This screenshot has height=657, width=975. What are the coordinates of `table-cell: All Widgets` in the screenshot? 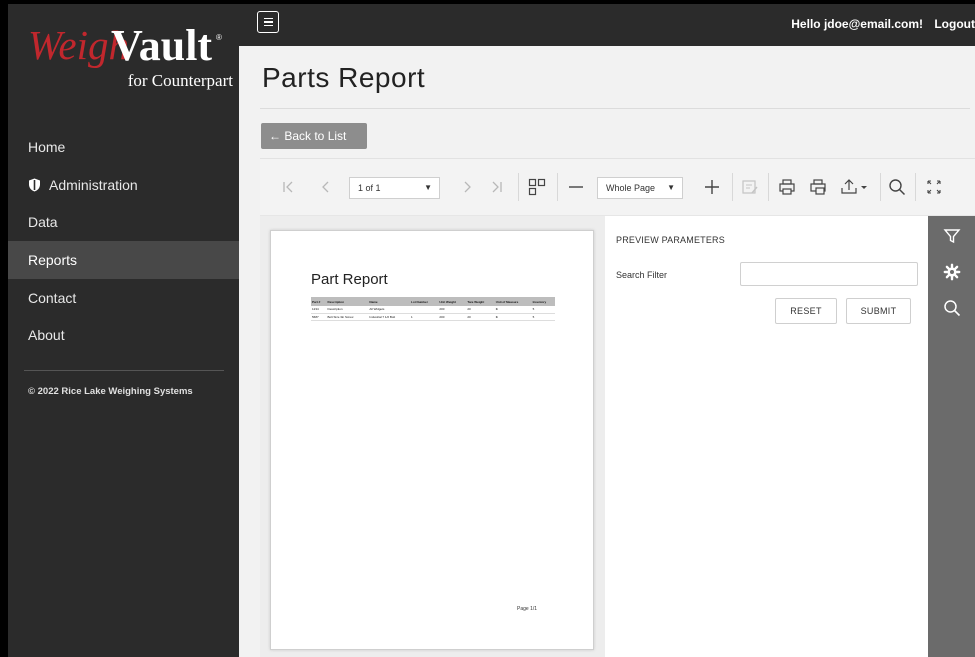 It's located at (389, 310).